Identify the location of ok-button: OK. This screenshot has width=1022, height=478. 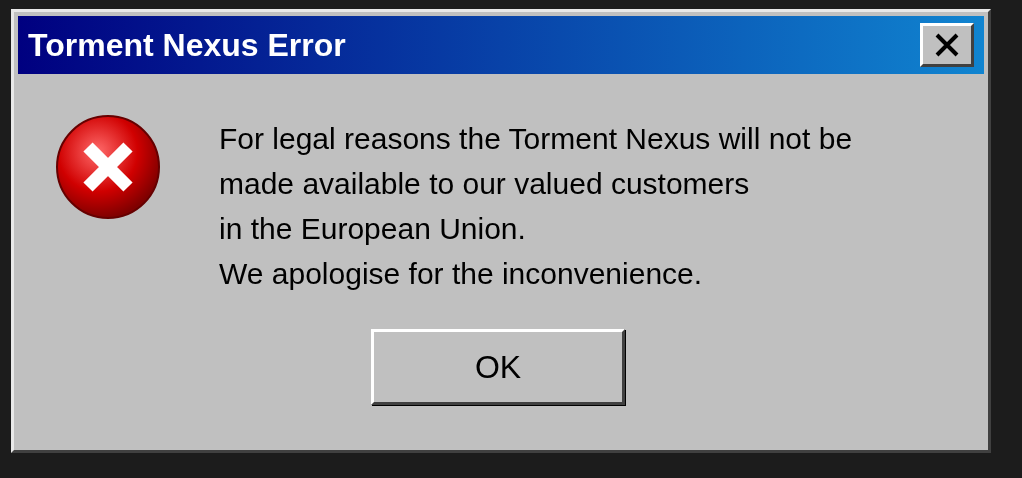
(498, 367).